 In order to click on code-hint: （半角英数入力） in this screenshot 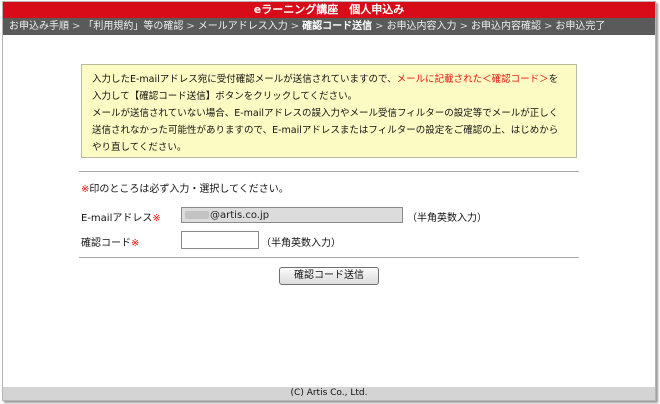, I will do `click(301, 243)`.